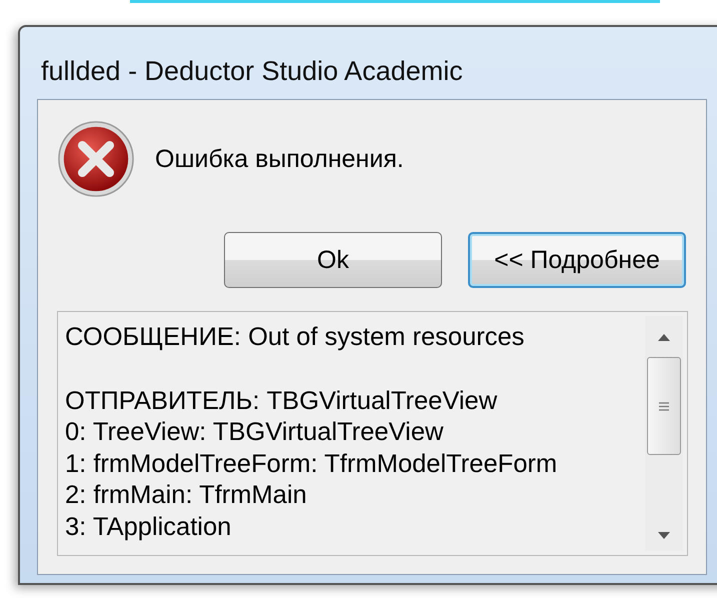  I want to click on dialog-button: << Подробнее, so click(577, 260).